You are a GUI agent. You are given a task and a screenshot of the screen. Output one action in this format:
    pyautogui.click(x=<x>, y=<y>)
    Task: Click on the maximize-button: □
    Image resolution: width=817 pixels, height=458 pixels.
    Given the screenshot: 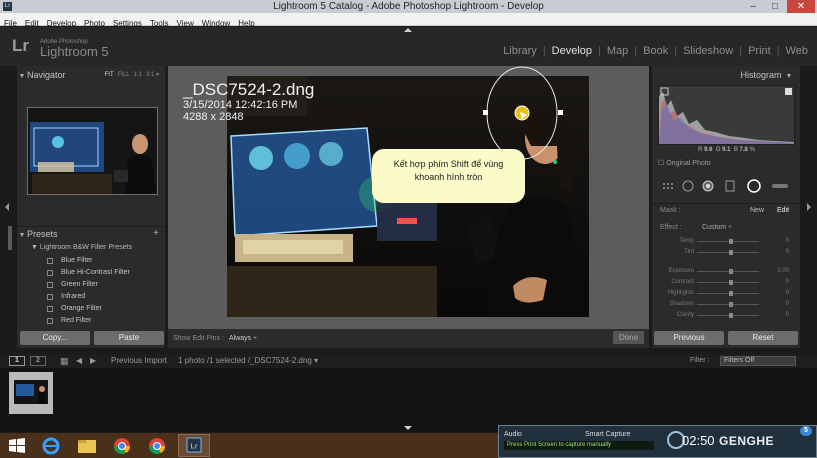 What is the action you would take?
    pyautogui.click(x=775, y=6)
    